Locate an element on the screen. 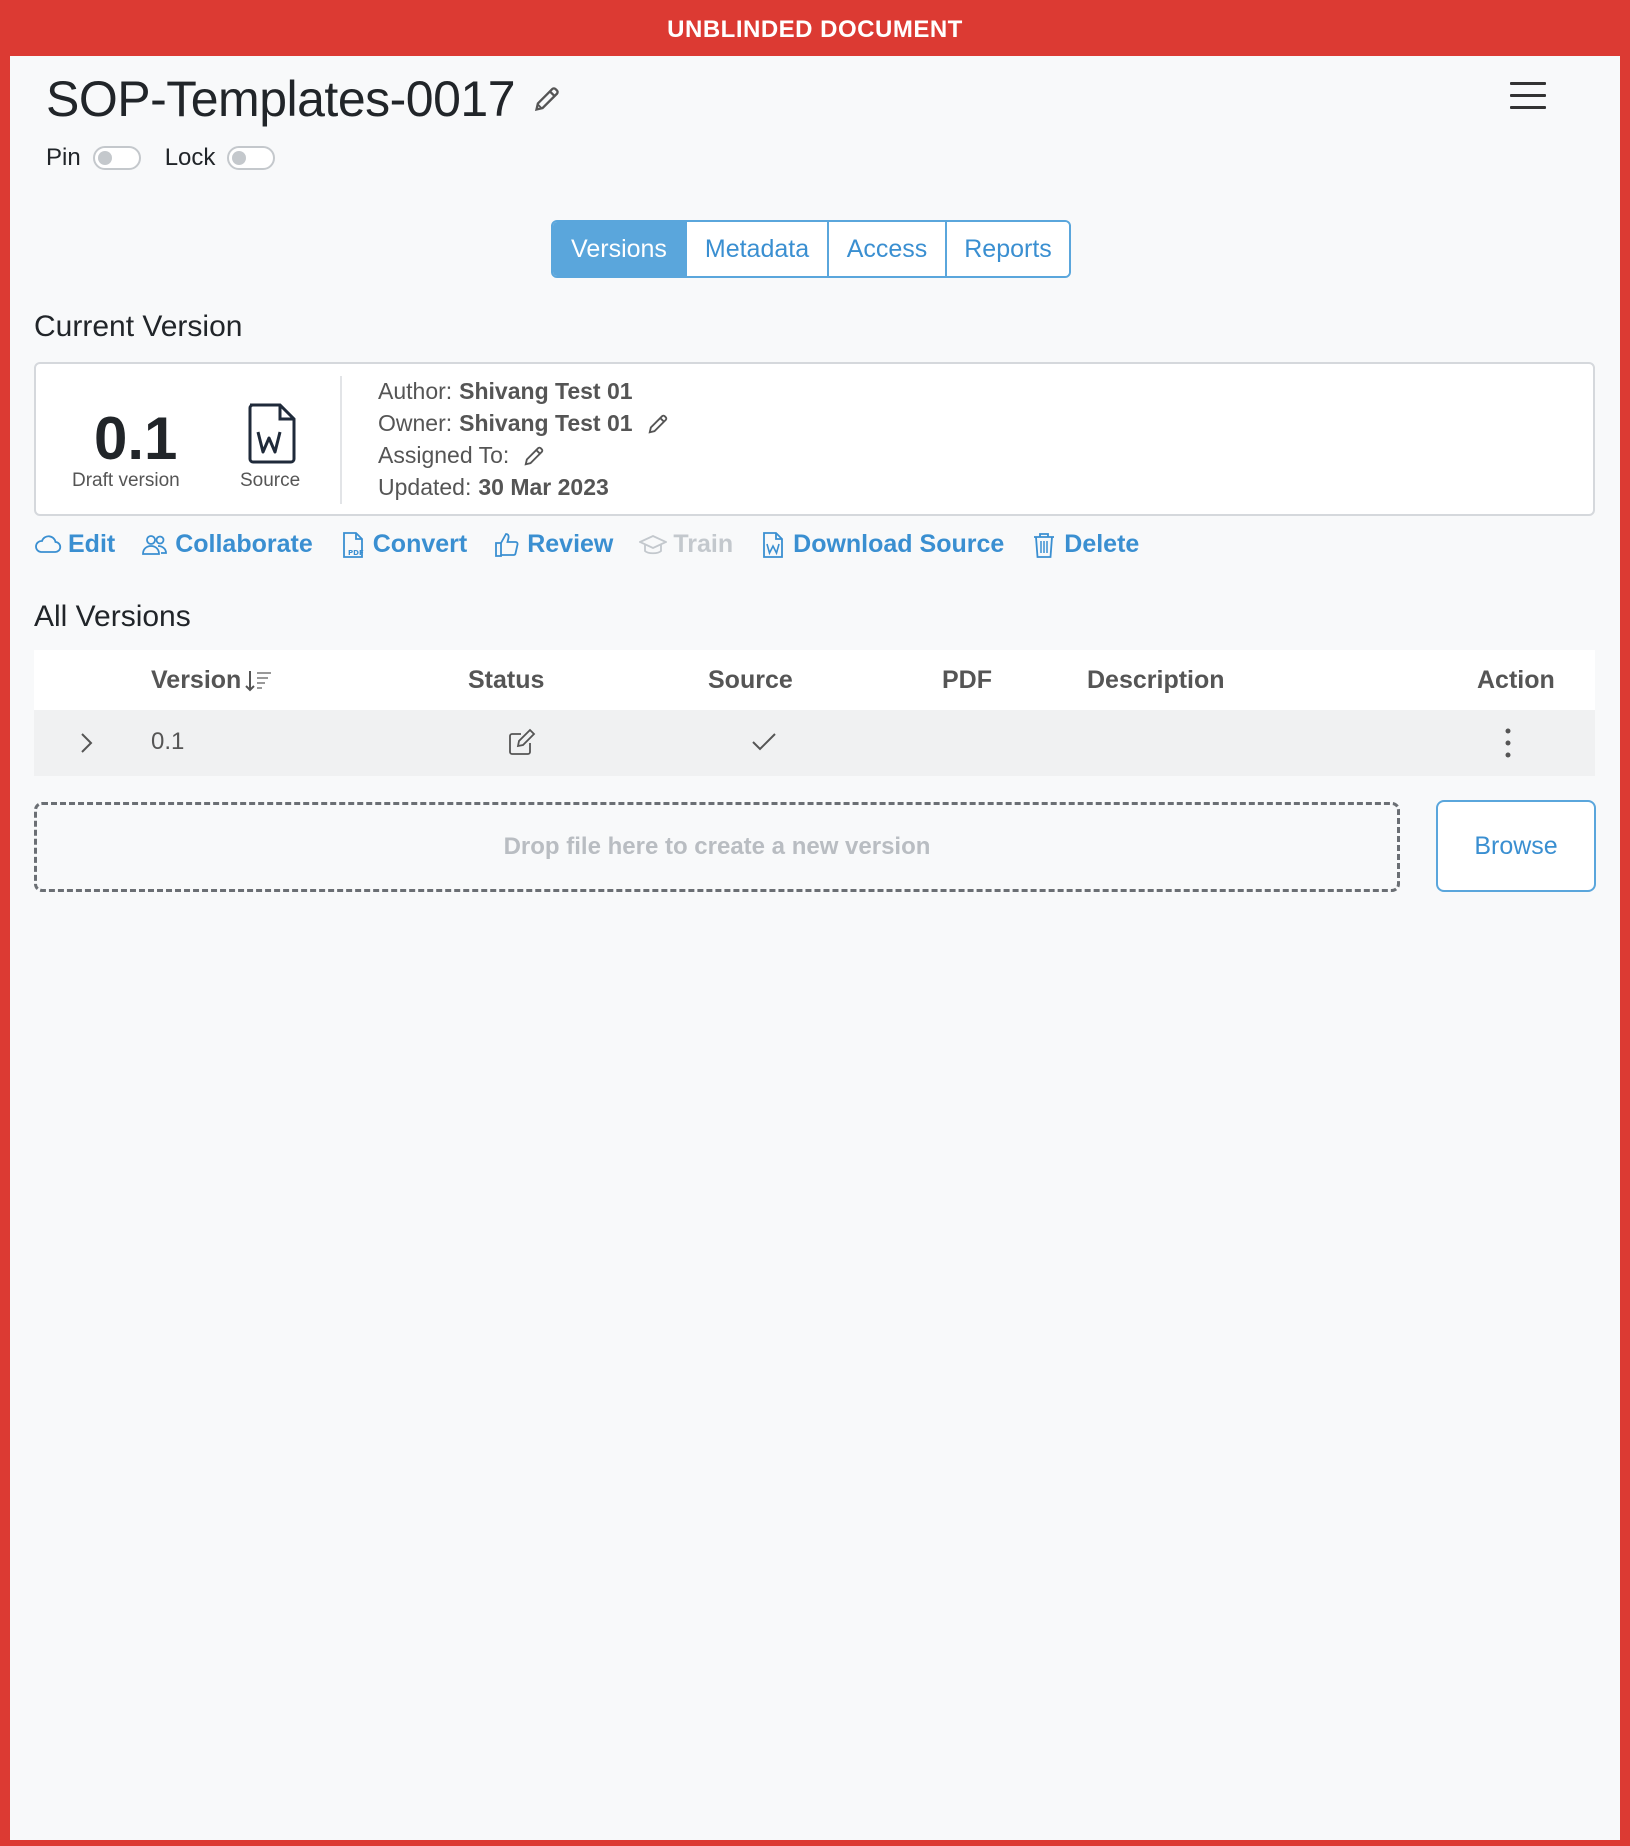 The height and width of the screenshot is (1846, 1630). graduation-cap-icon is located at coordinates (653, 544).